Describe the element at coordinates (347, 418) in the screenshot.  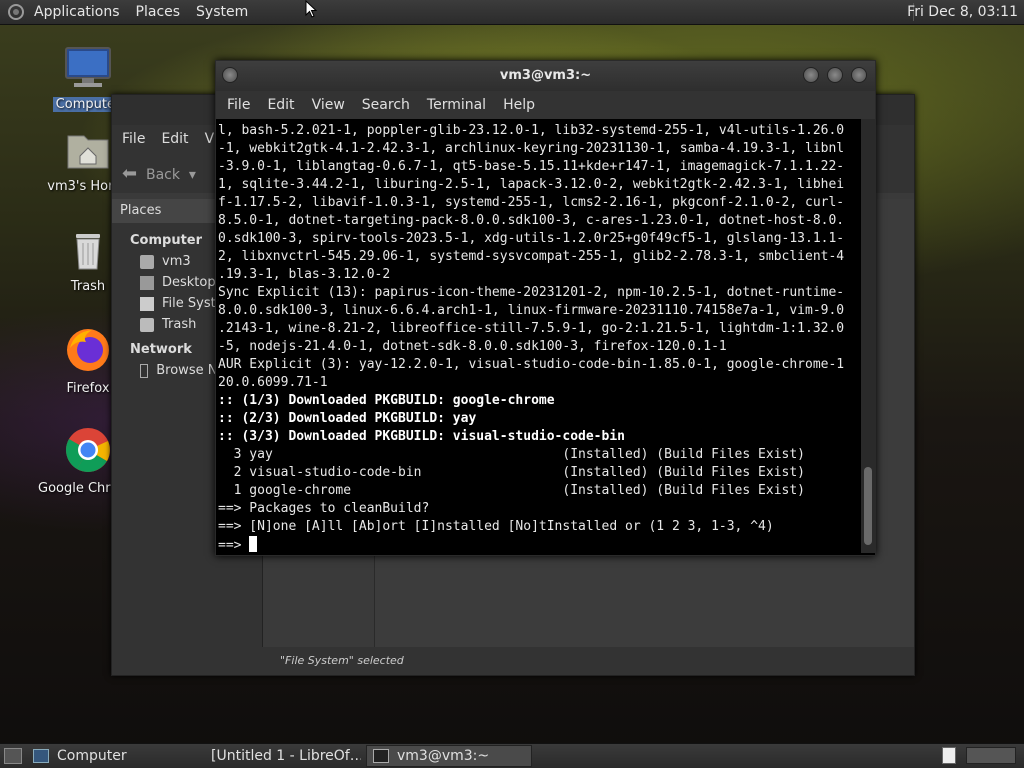
I see `terminal-line: :: (2/3) Downloaded PKGBUILD: yay` at that location.